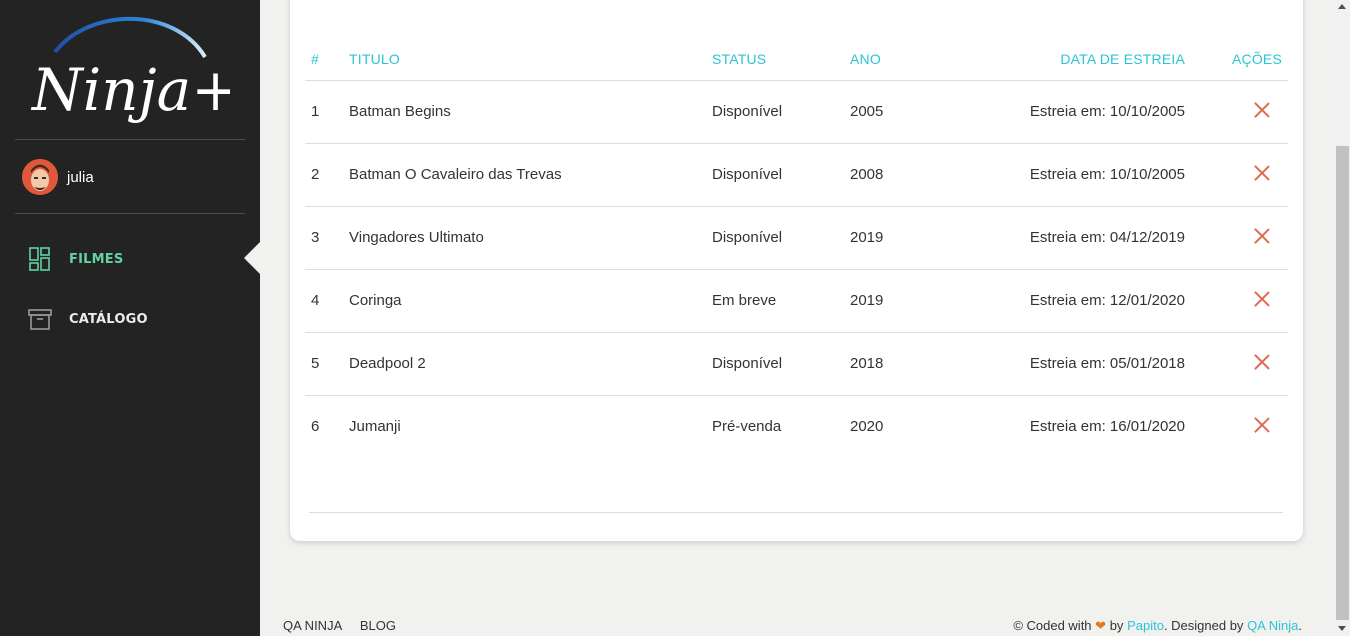 This screenshot has width=1350, height=636. What do you see at coordinates (1107, 427) in the screenshot?
I see `row-release-date: Estreia em: 16/01/2020` at bounding box center [1107, 427].